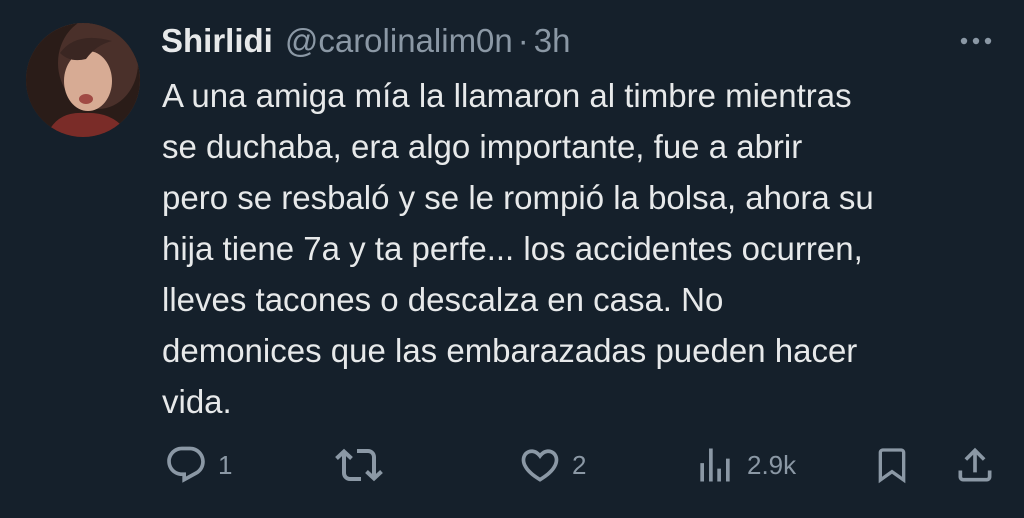 The height and width of the screenshot is (518, 1024). I want to click on retweet-button, so click(359, 465).